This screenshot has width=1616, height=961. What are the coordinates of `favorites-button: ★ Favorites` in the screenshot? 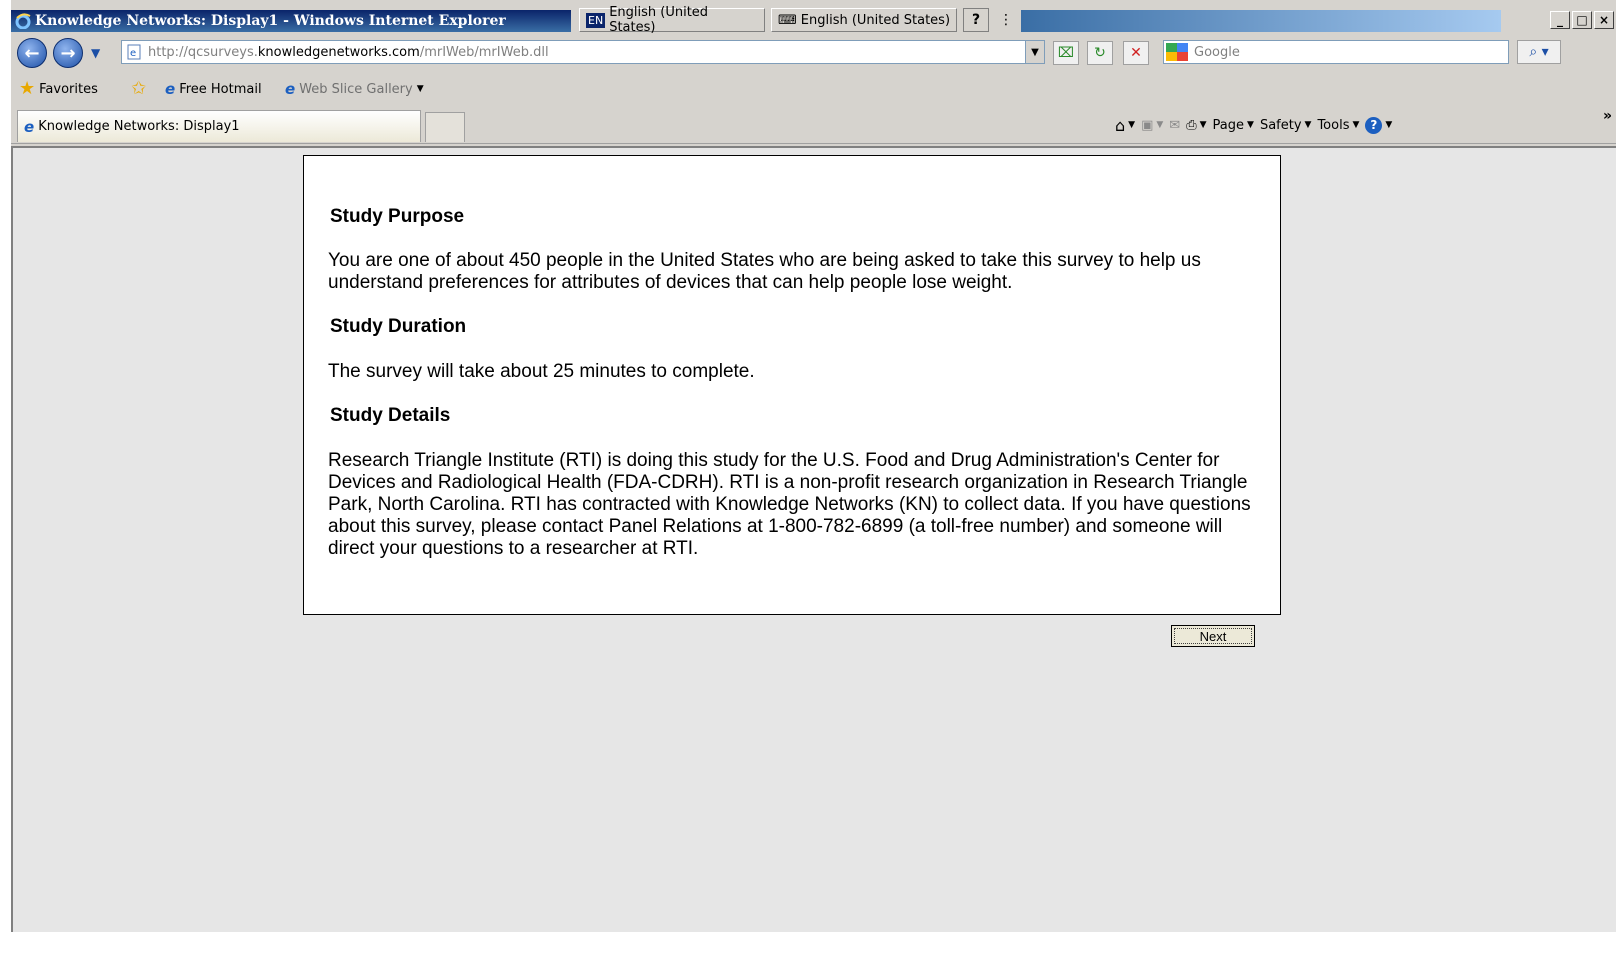 It's located at (58, 89).